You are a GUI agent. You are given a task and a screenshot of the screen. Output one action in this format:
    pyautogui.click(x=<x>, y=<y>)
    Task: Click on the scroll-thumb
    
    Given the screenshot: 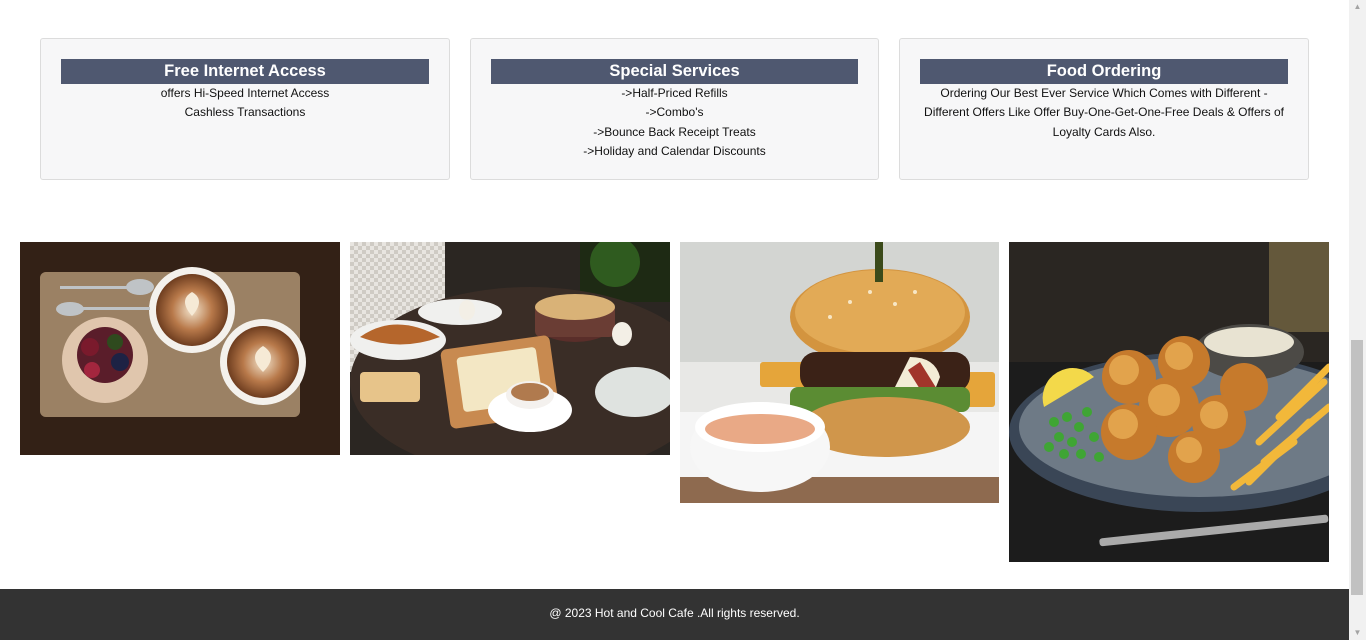 What is the action you would take?
    pyautogui.click(x=1357, y=467)
    